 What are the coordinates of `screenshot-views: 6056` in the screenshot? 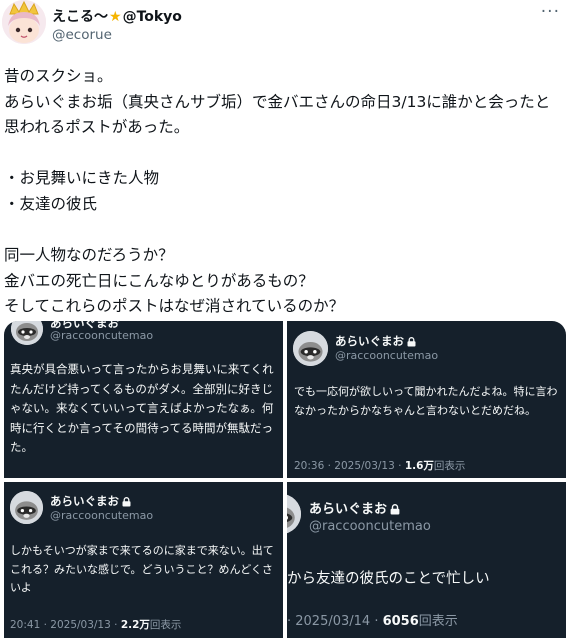 It's located at (400, 621).